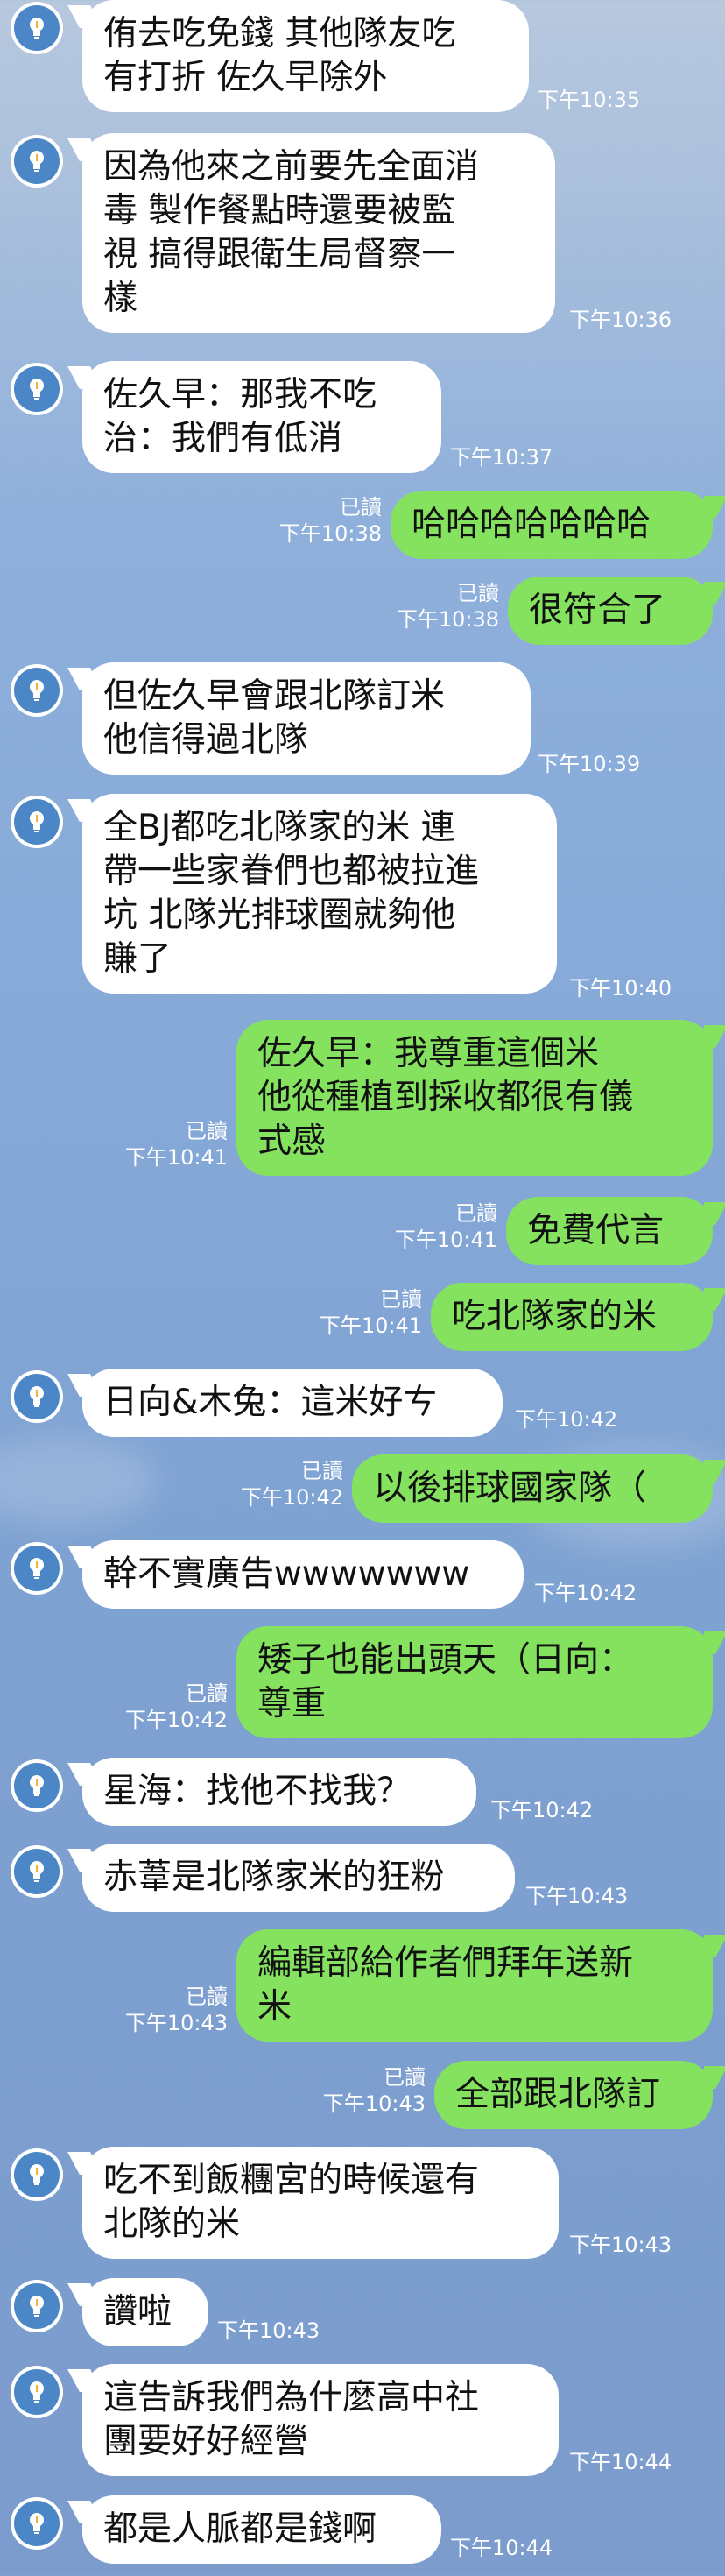  I want to click on incoming-message-bubble: 全BJ都吃北隊家的米 連帶一些家眷們也都被拉進坑 北隊光排球圈就夠他 賺了, so click(319, 894).